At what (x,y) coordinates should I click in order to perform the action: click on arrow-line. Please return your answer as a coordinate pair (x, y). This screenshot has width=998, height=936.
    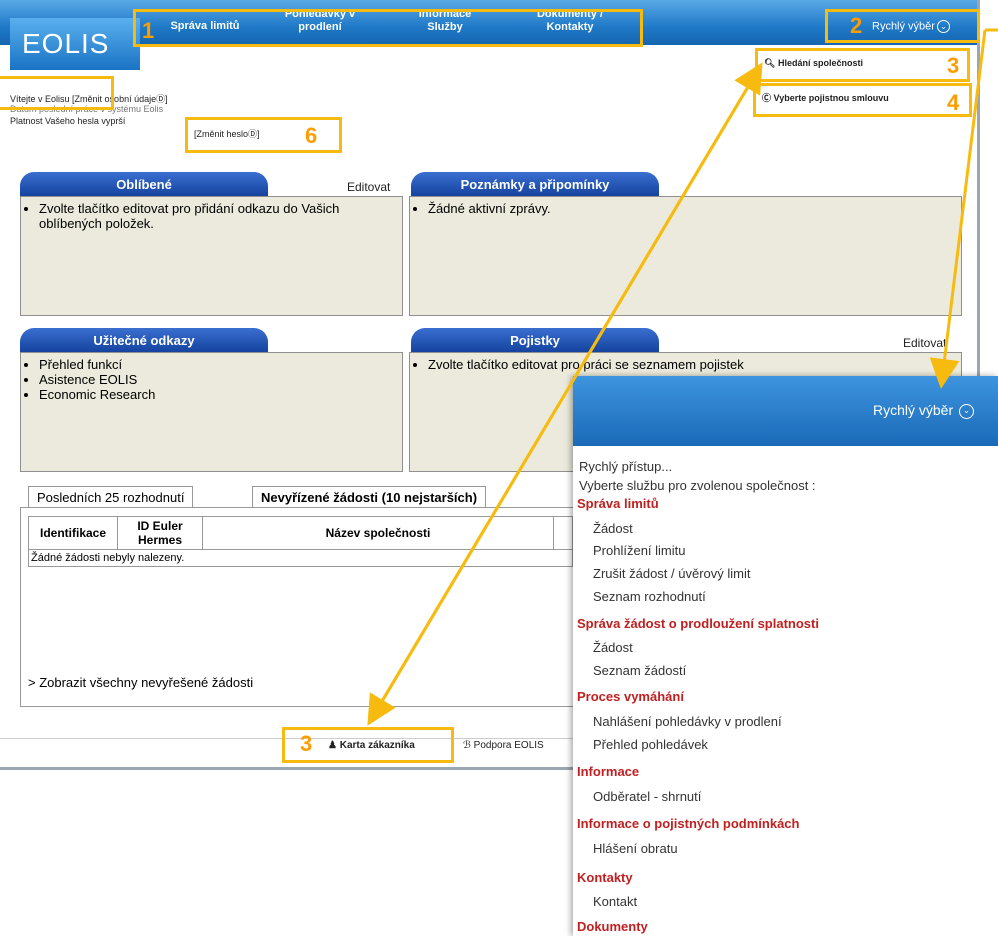
    Looking at the image, I should click on (958, 209).